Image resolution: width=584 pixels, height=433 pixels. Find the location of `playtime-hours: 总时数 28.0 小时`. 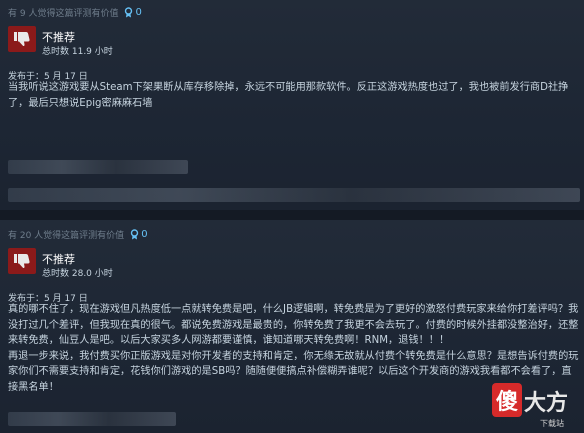

playtime-hours: 总时数 28.0 小时 is located at coordinates (77, 274).